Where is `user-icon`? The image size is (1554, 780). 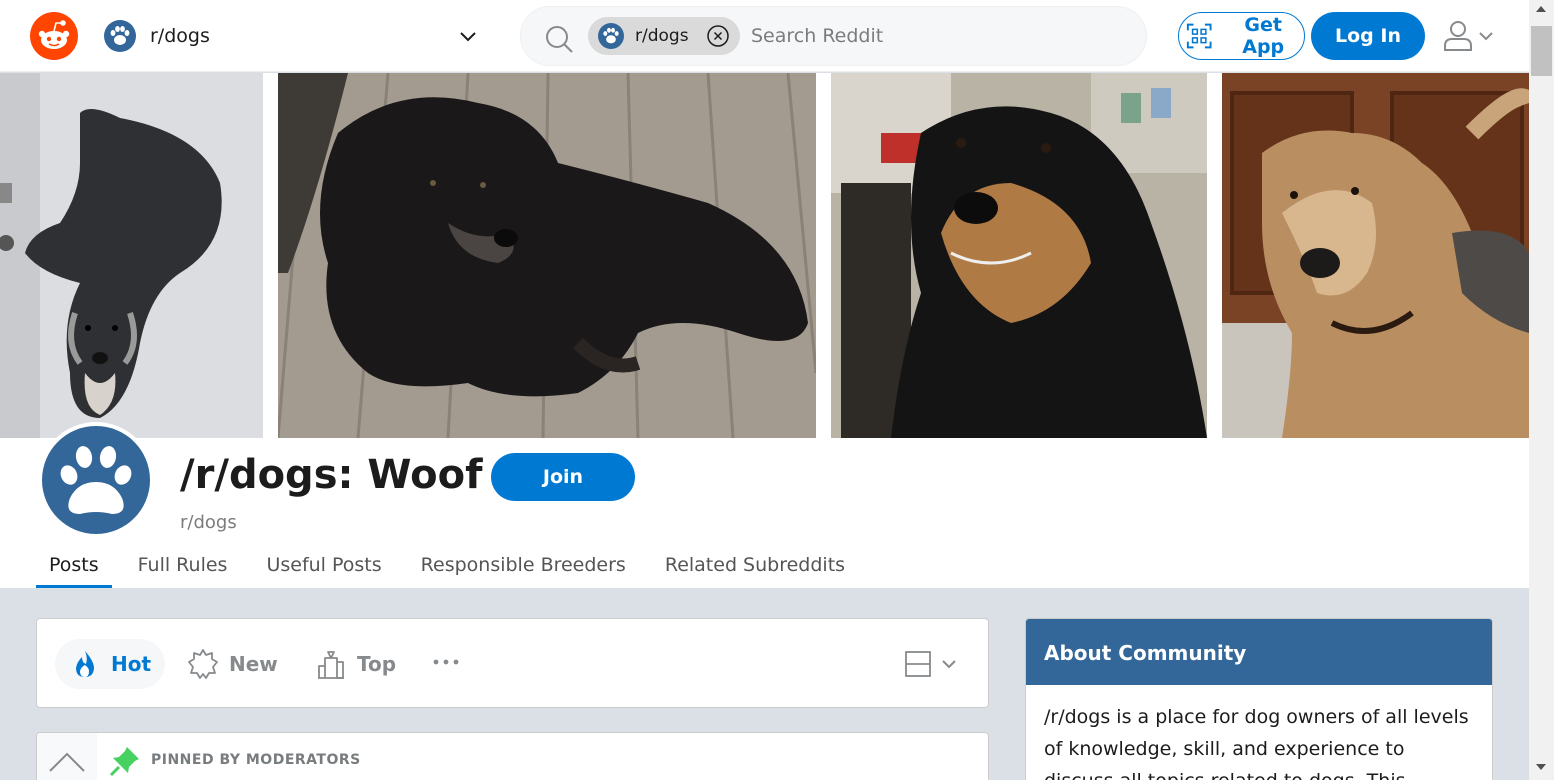
user-icon is located at coordinates (1458, 36).